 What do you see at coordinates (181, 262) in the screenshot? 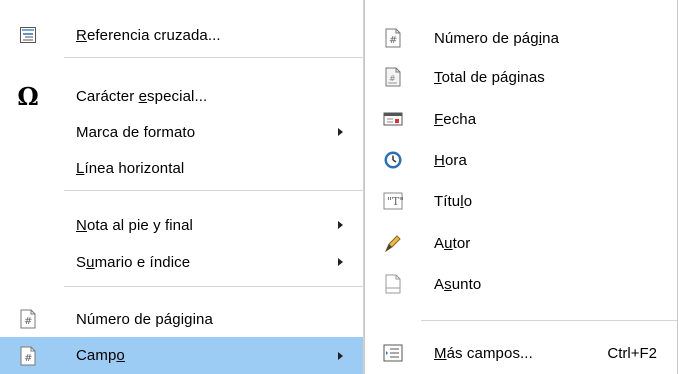
I see `menu-item-toc-index: Sumario e índice` at bounding box center [181, 262].